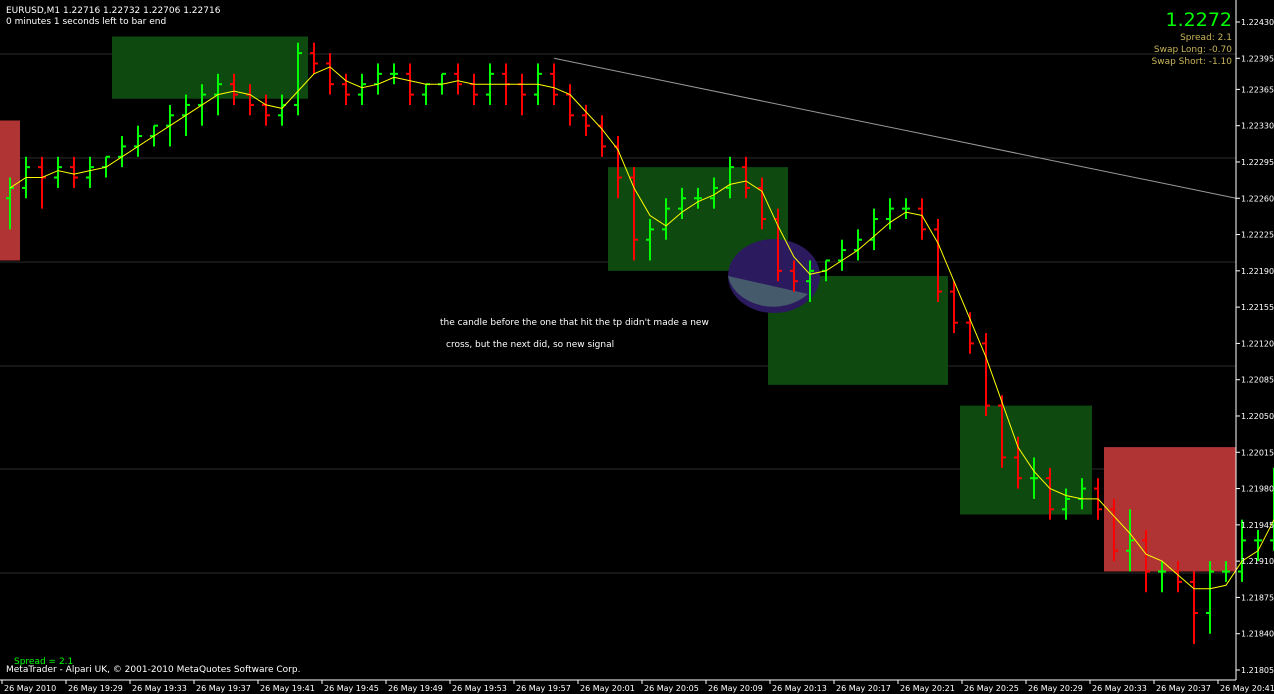 Image resolution: width=1274 pixels, height=694 pixels. What do you see at coordinates (1257, 162) in the screenshot?
I see `price-tick-4: 1.22295` at bounding box center [1257, 162].